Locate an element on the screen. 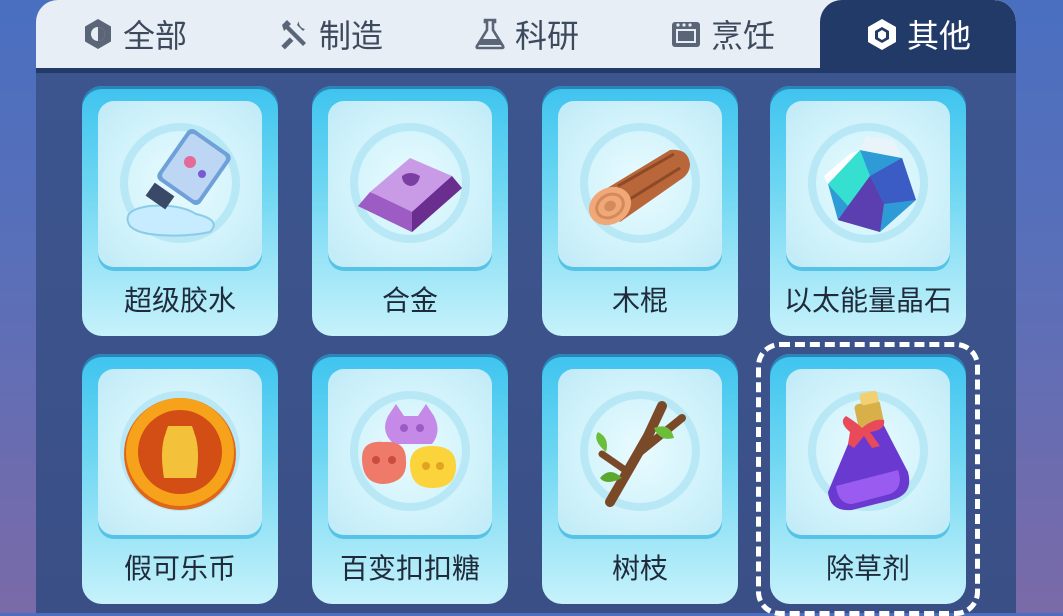  item-card-herbicide: 除草剂 is located at coordinates (868, 479).